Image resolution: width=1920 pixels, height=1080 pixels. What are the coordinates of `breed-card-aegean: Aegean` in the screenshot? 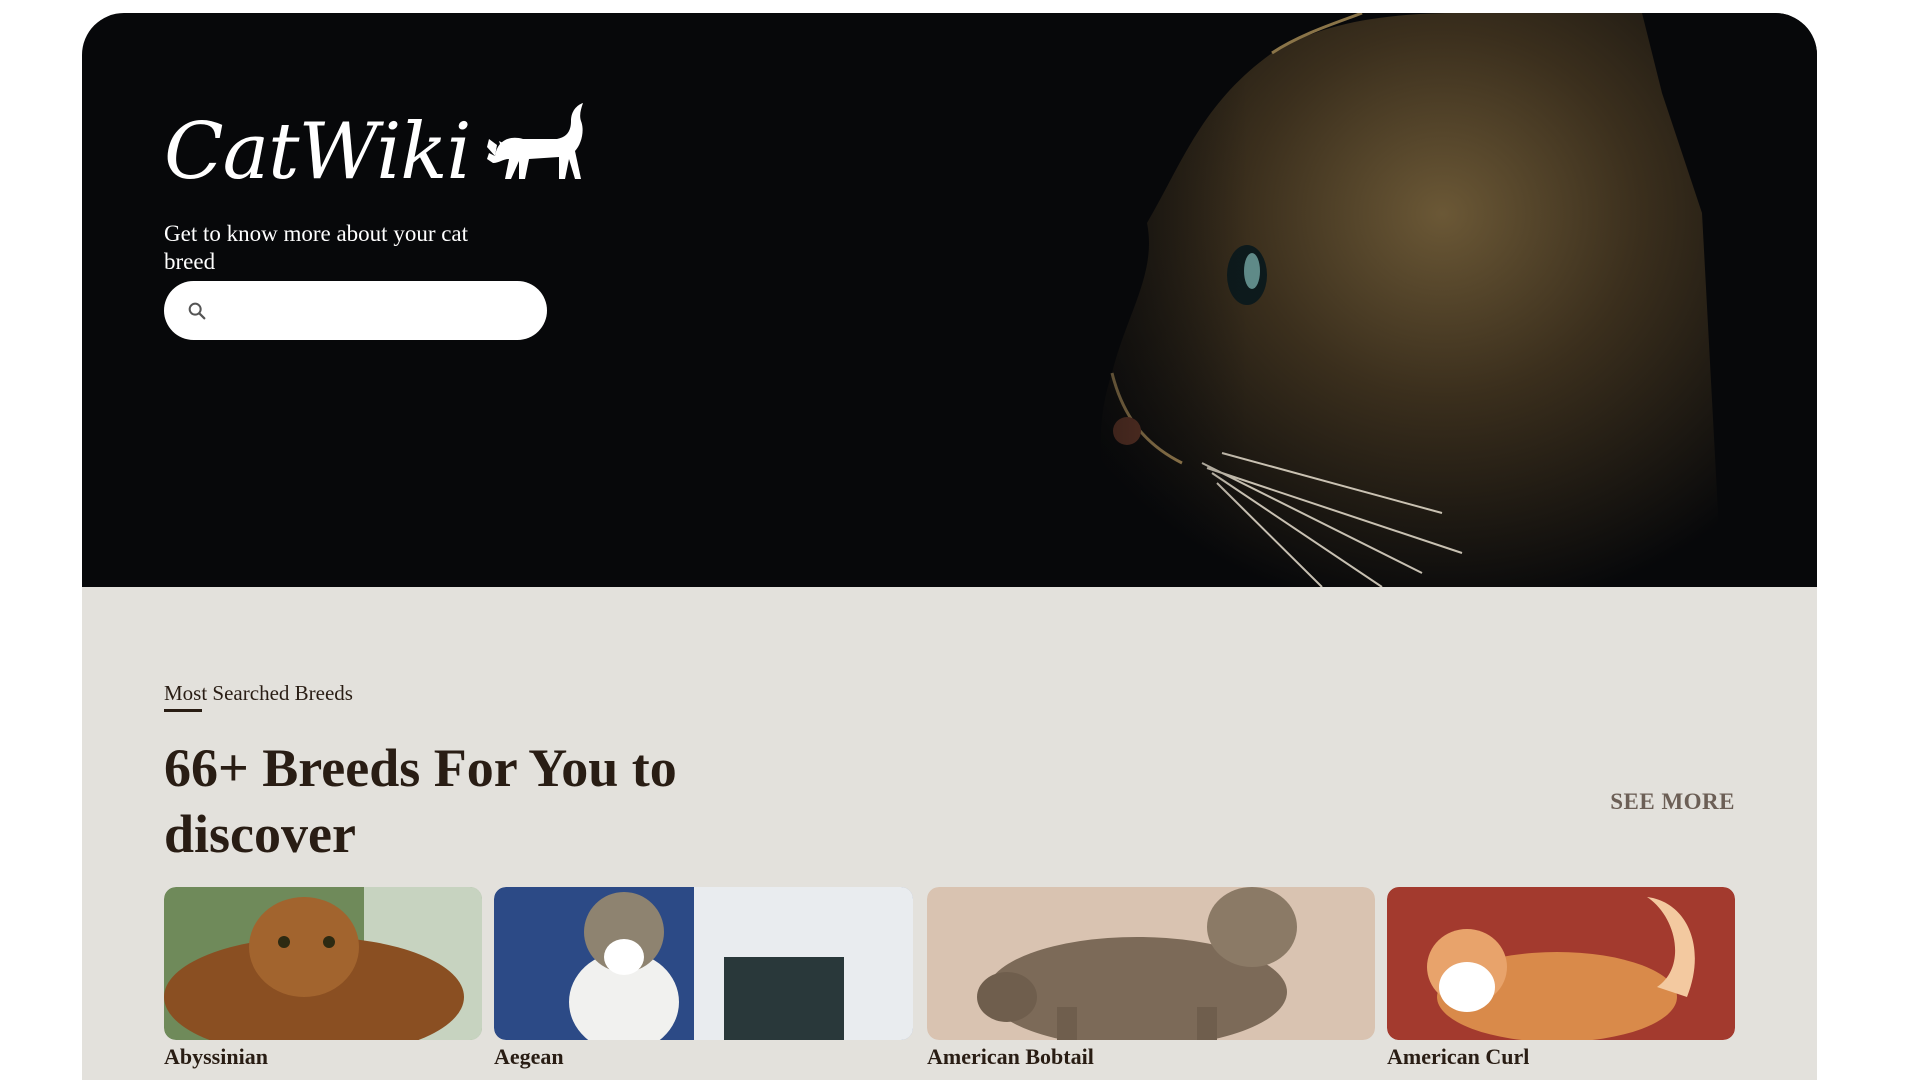 It's located at (703, 978).